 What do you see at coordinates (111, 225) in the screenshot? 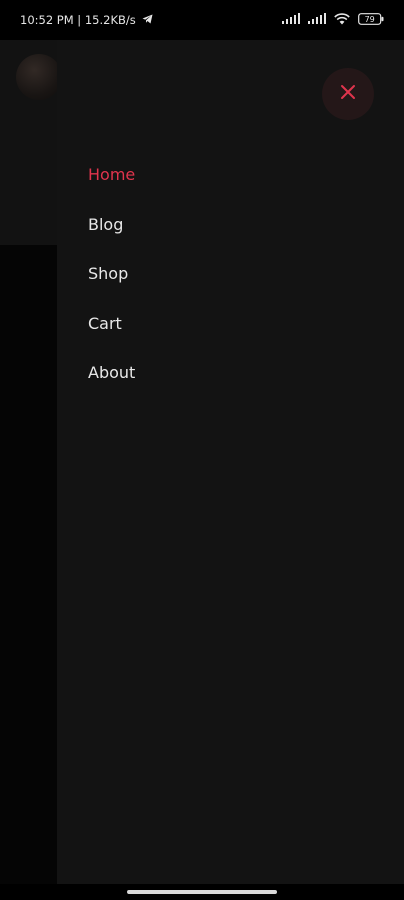
I see `nav-item-blog: Blog` at bounding box center [111, 225].